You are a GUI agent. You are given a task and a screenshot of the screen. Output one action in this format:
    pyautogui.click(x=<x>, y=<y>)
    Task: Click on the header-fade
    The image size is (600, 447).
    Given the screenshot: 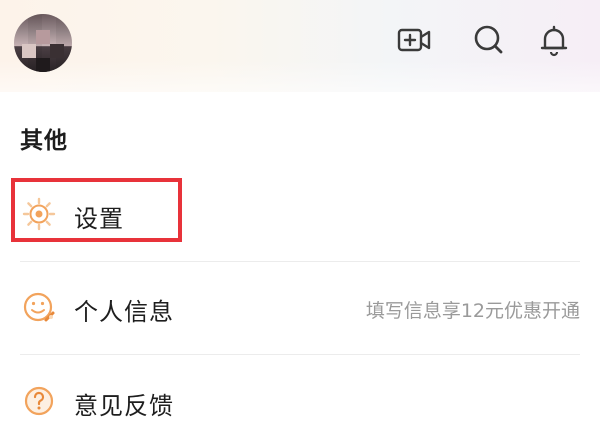 What is the action you would take?
    pyautogui.click(x=300, y=90)
    